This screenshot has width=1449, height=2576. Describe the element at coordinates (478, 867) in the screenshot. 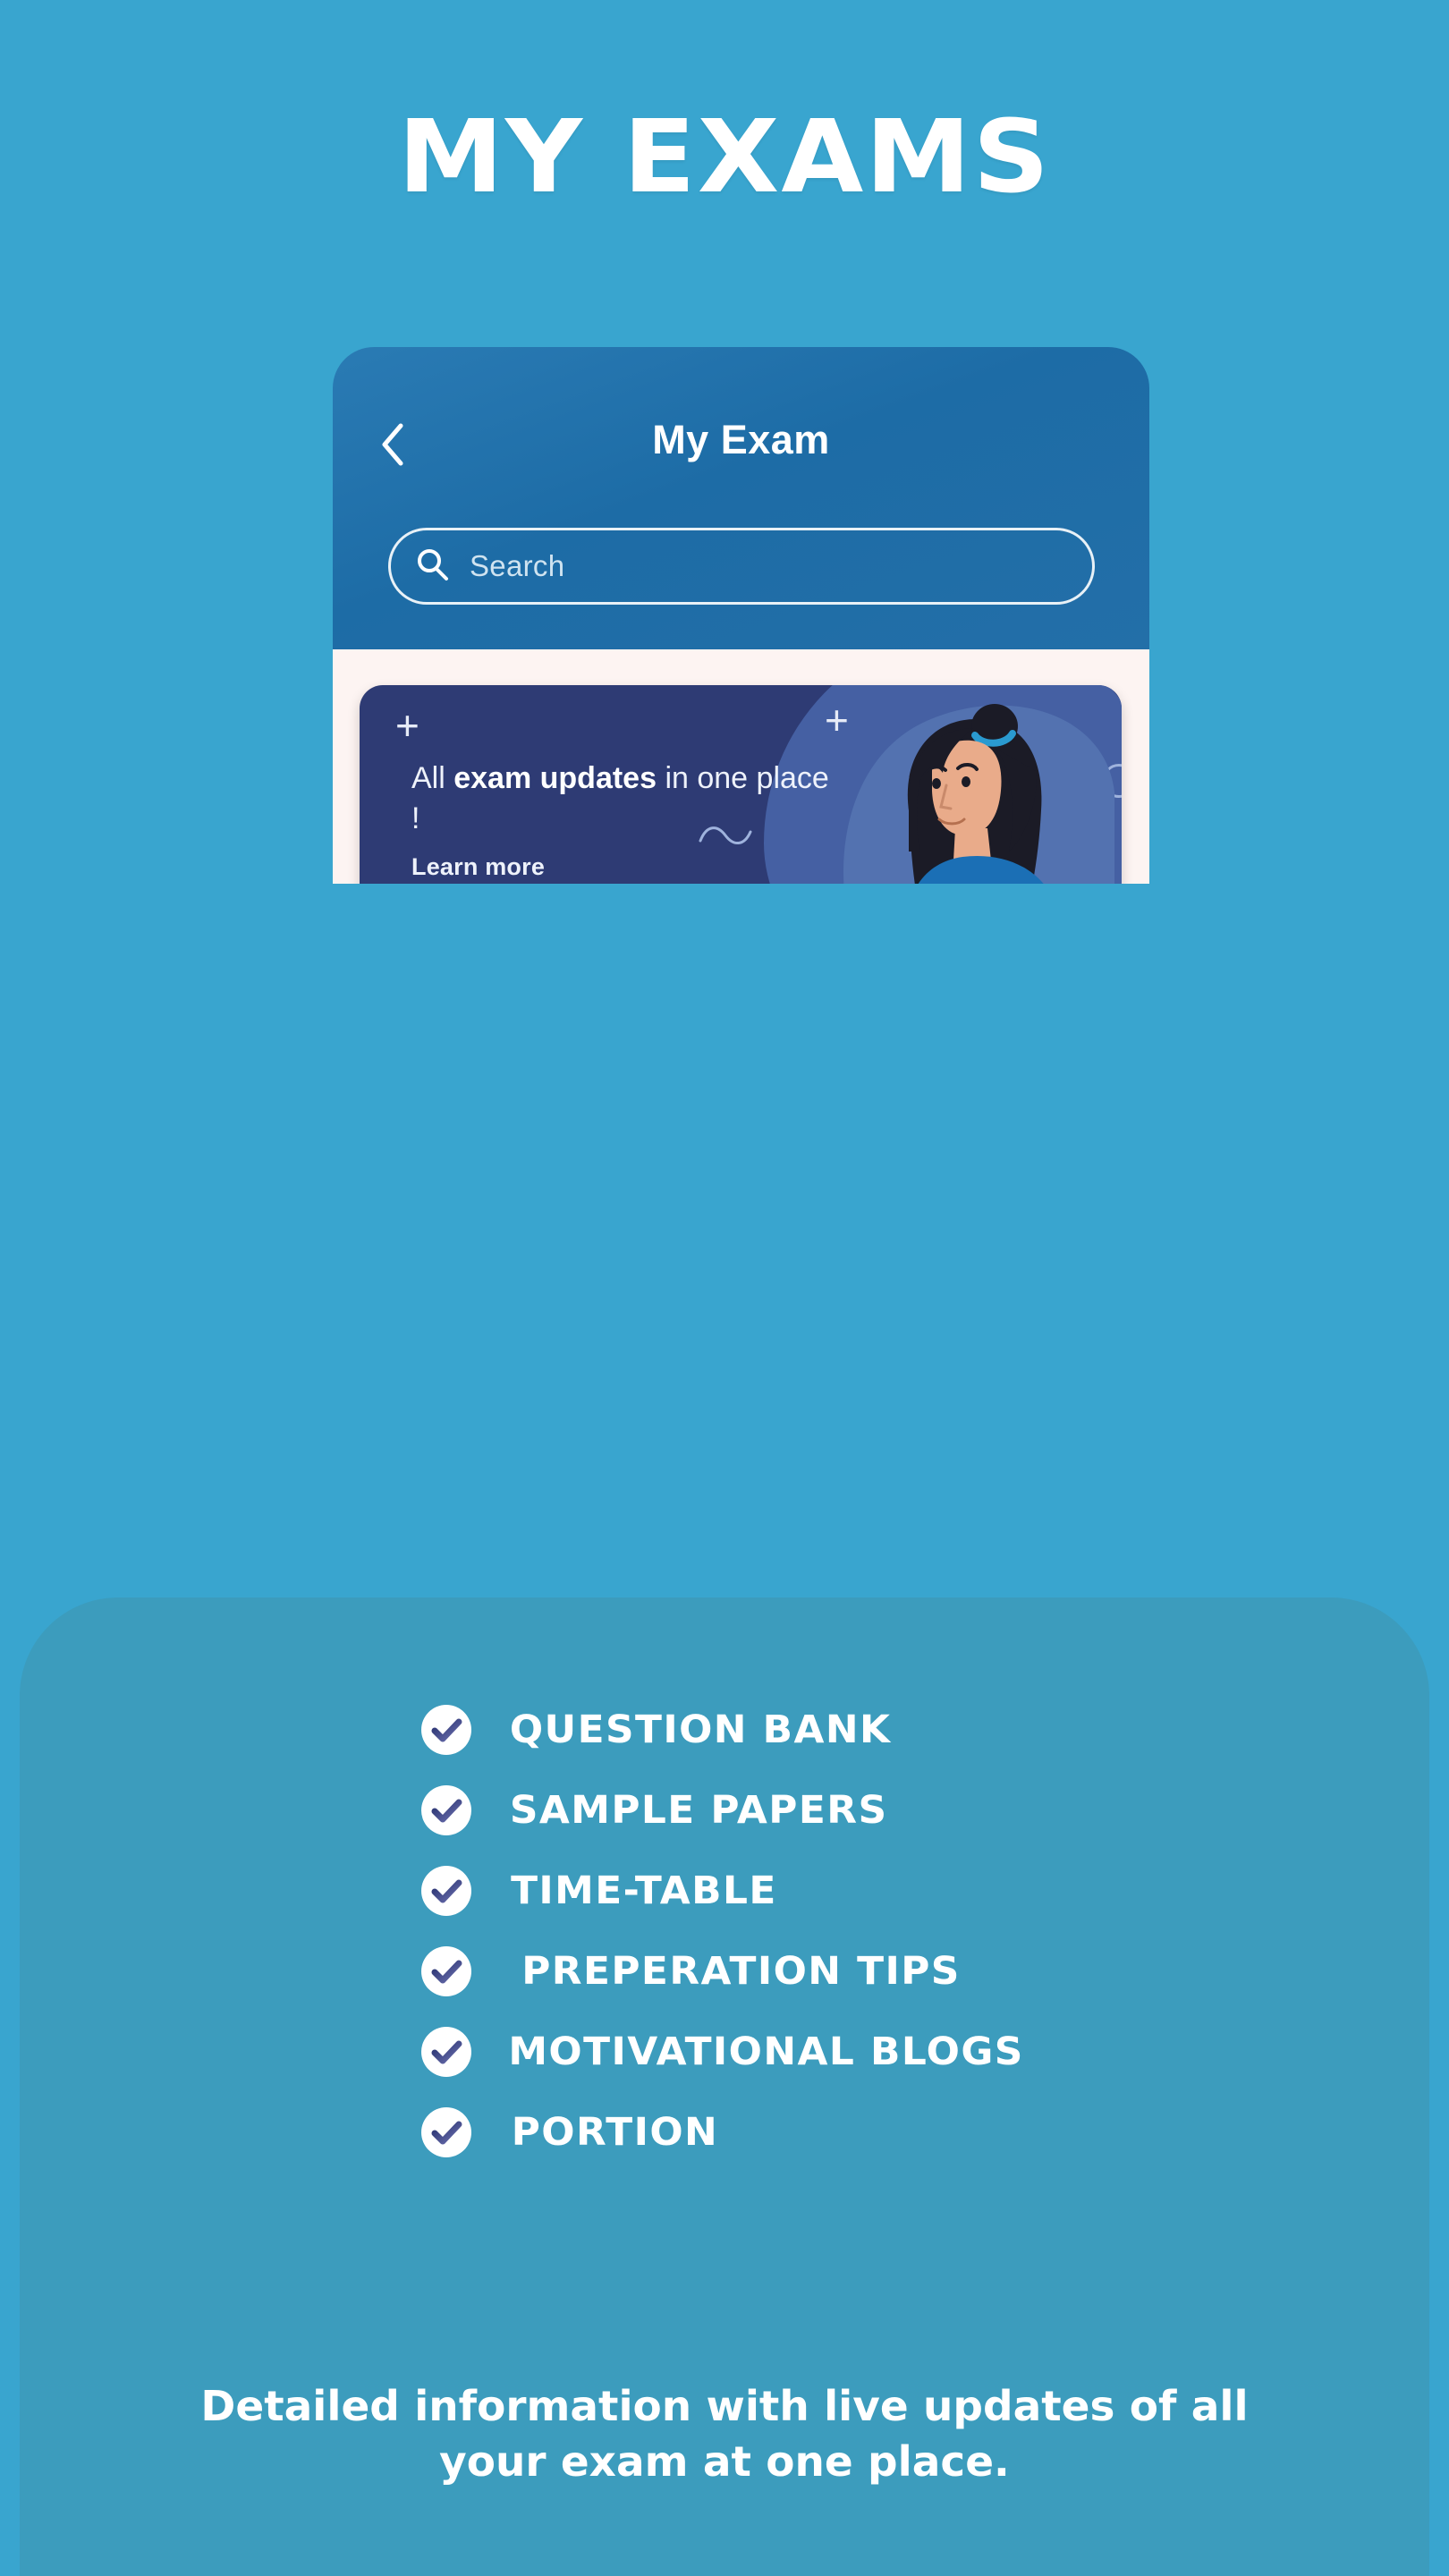

I see `learn-more-link: Learn more` at that location.